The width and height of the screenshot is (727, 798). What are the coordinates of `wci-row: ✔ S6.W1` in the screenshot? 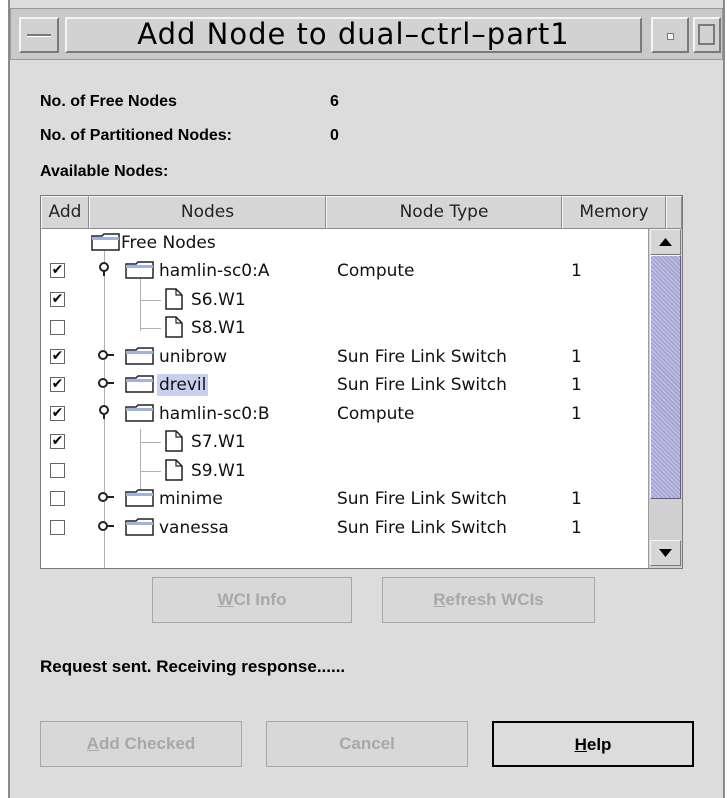 It's located at (344, 300).